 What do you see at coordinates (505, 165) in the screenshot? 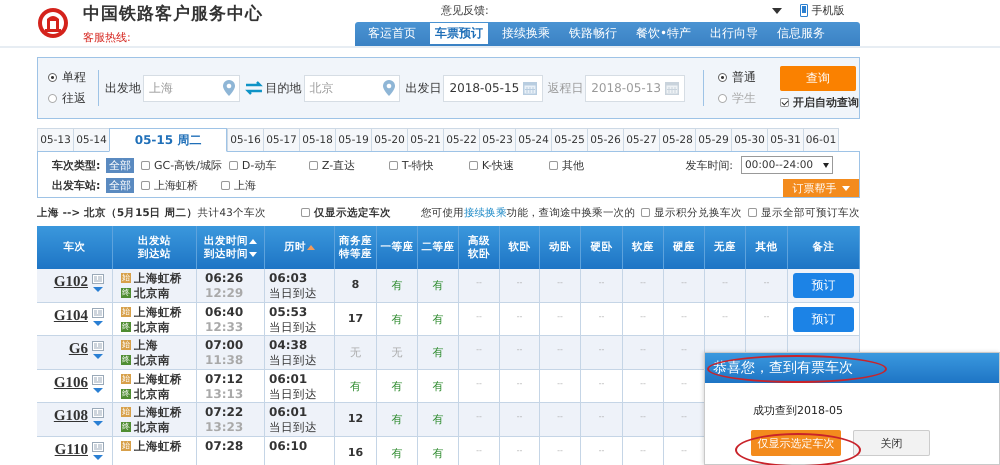
I see `train-type-checkbox: K-快速` at bounding box center [505, 165].